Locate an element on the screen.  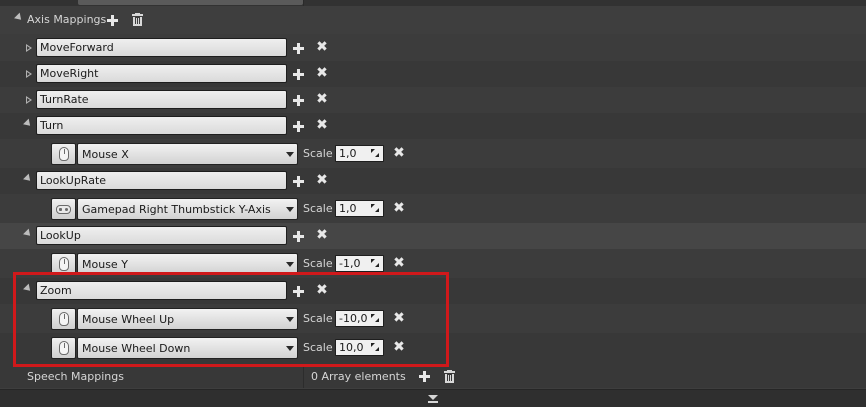
array-count-text: 0 Array elements is located at coordinates (358, 376).